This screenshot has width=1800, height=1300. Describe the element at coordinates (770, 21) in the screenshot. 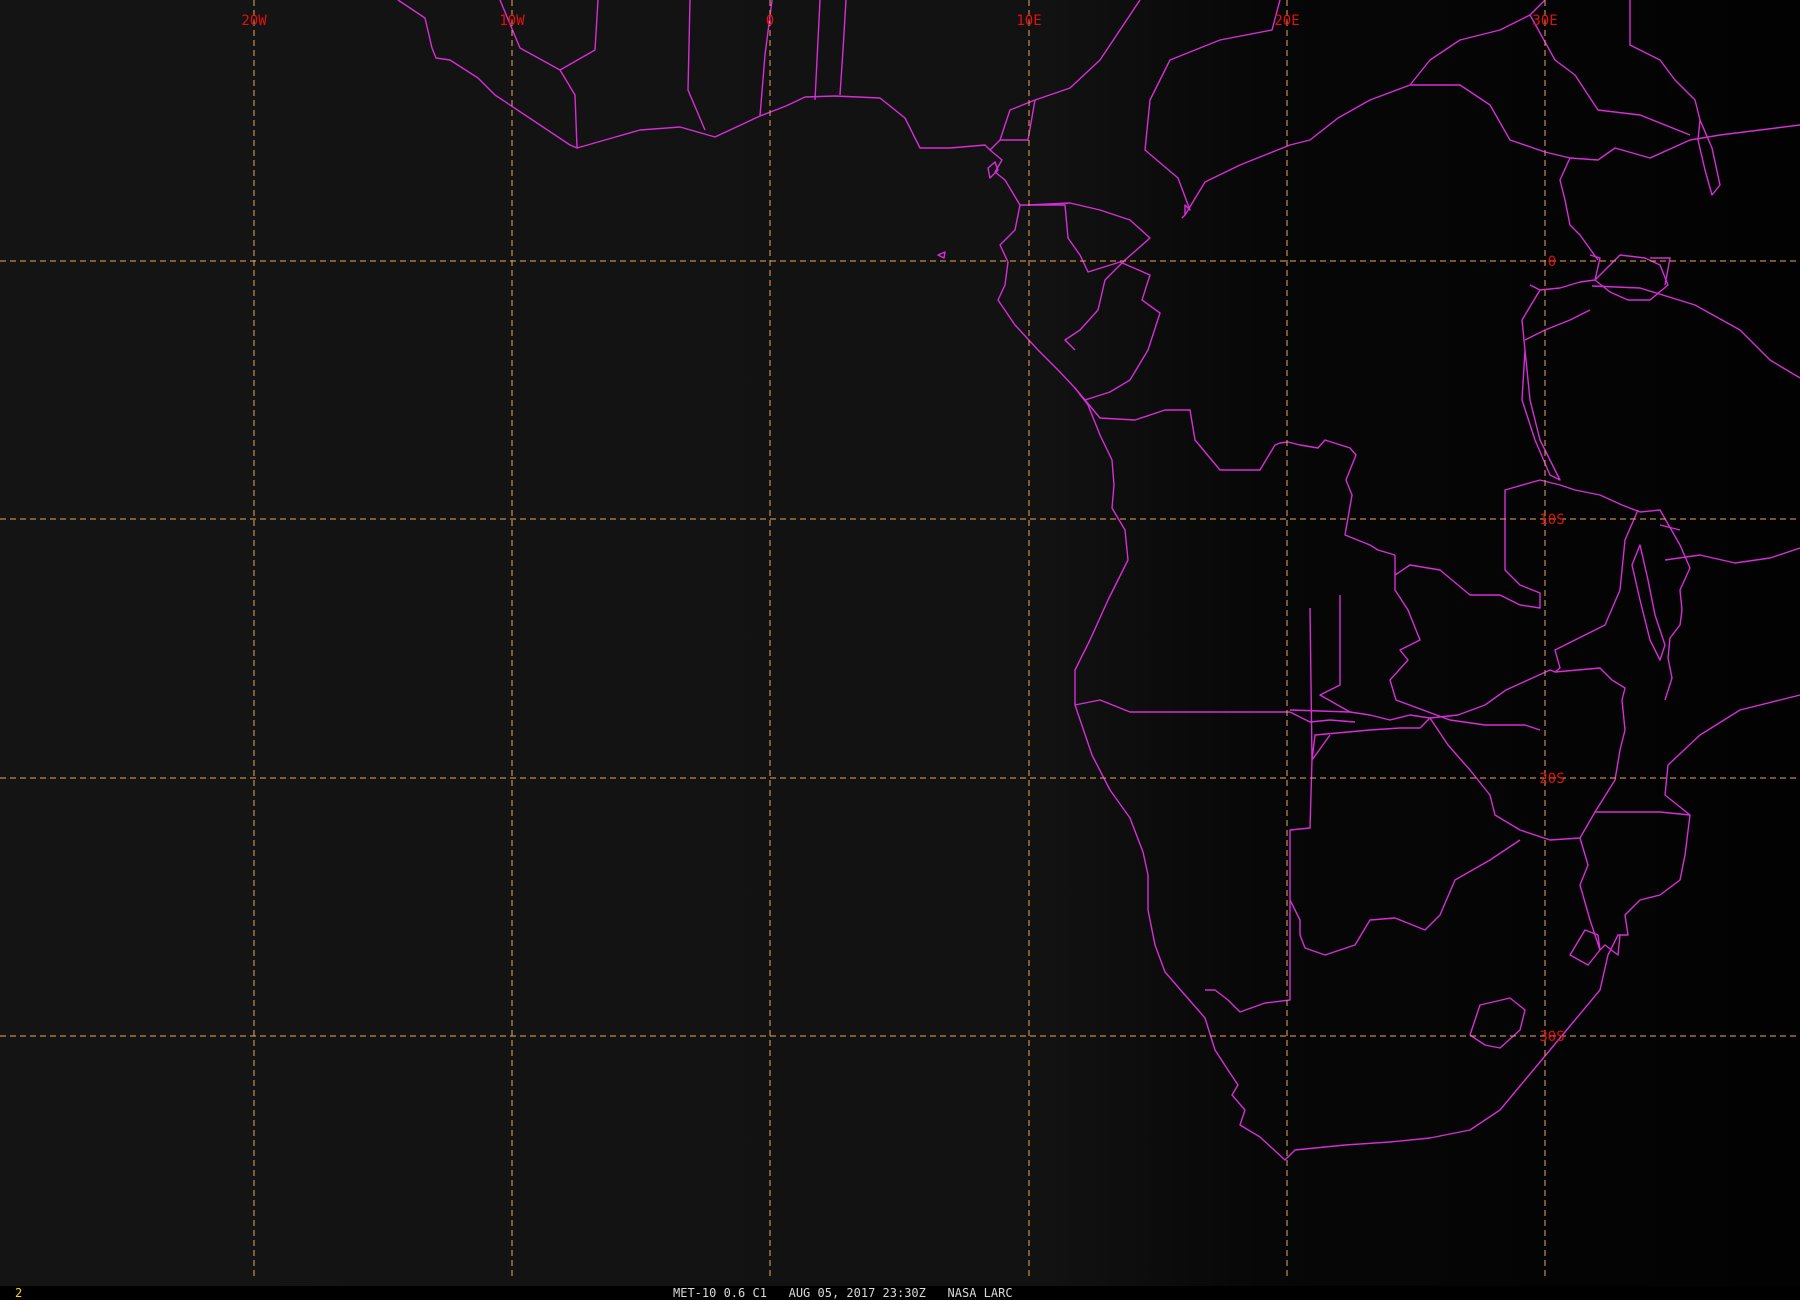

I see `longitude-label: 0` at that location.